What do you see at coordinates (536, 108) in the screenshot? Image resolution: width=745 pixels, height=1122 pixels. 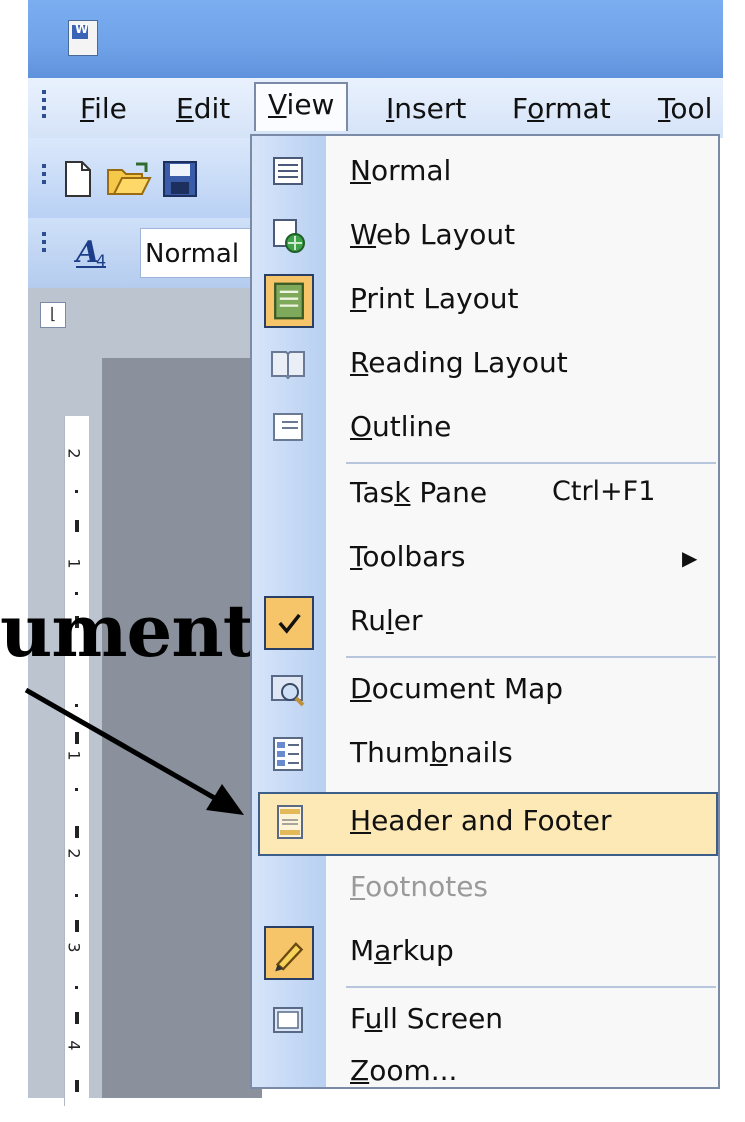 I see `menu-format-mnemonic: o` at bounding box center [536, 108].